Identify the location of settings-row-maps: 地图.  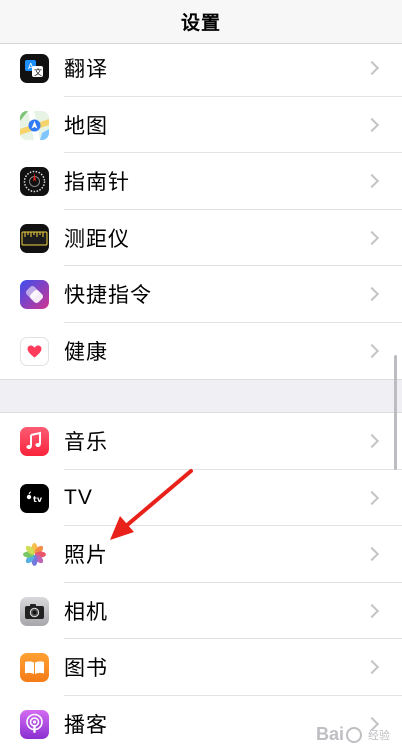
(201, 125).